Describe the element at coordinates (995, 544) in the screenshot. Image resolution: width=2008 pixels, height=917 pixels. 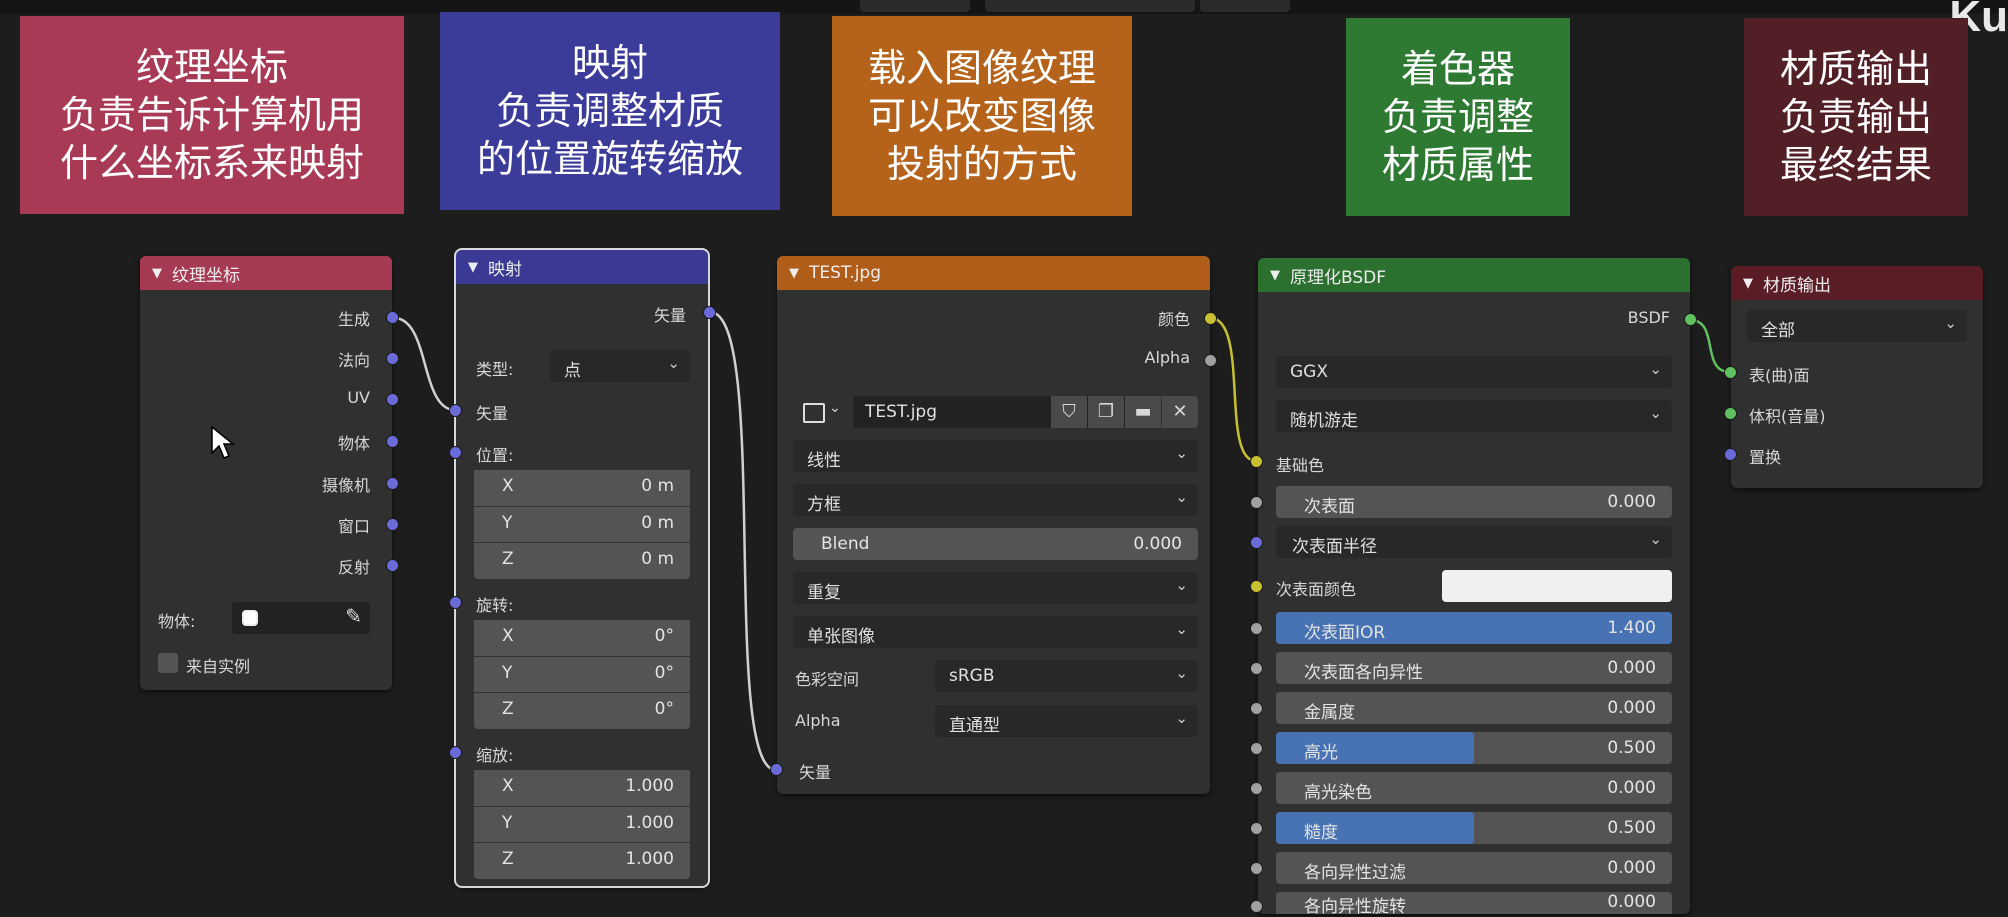
I see `blend-field: Blend 0.000` at that location.